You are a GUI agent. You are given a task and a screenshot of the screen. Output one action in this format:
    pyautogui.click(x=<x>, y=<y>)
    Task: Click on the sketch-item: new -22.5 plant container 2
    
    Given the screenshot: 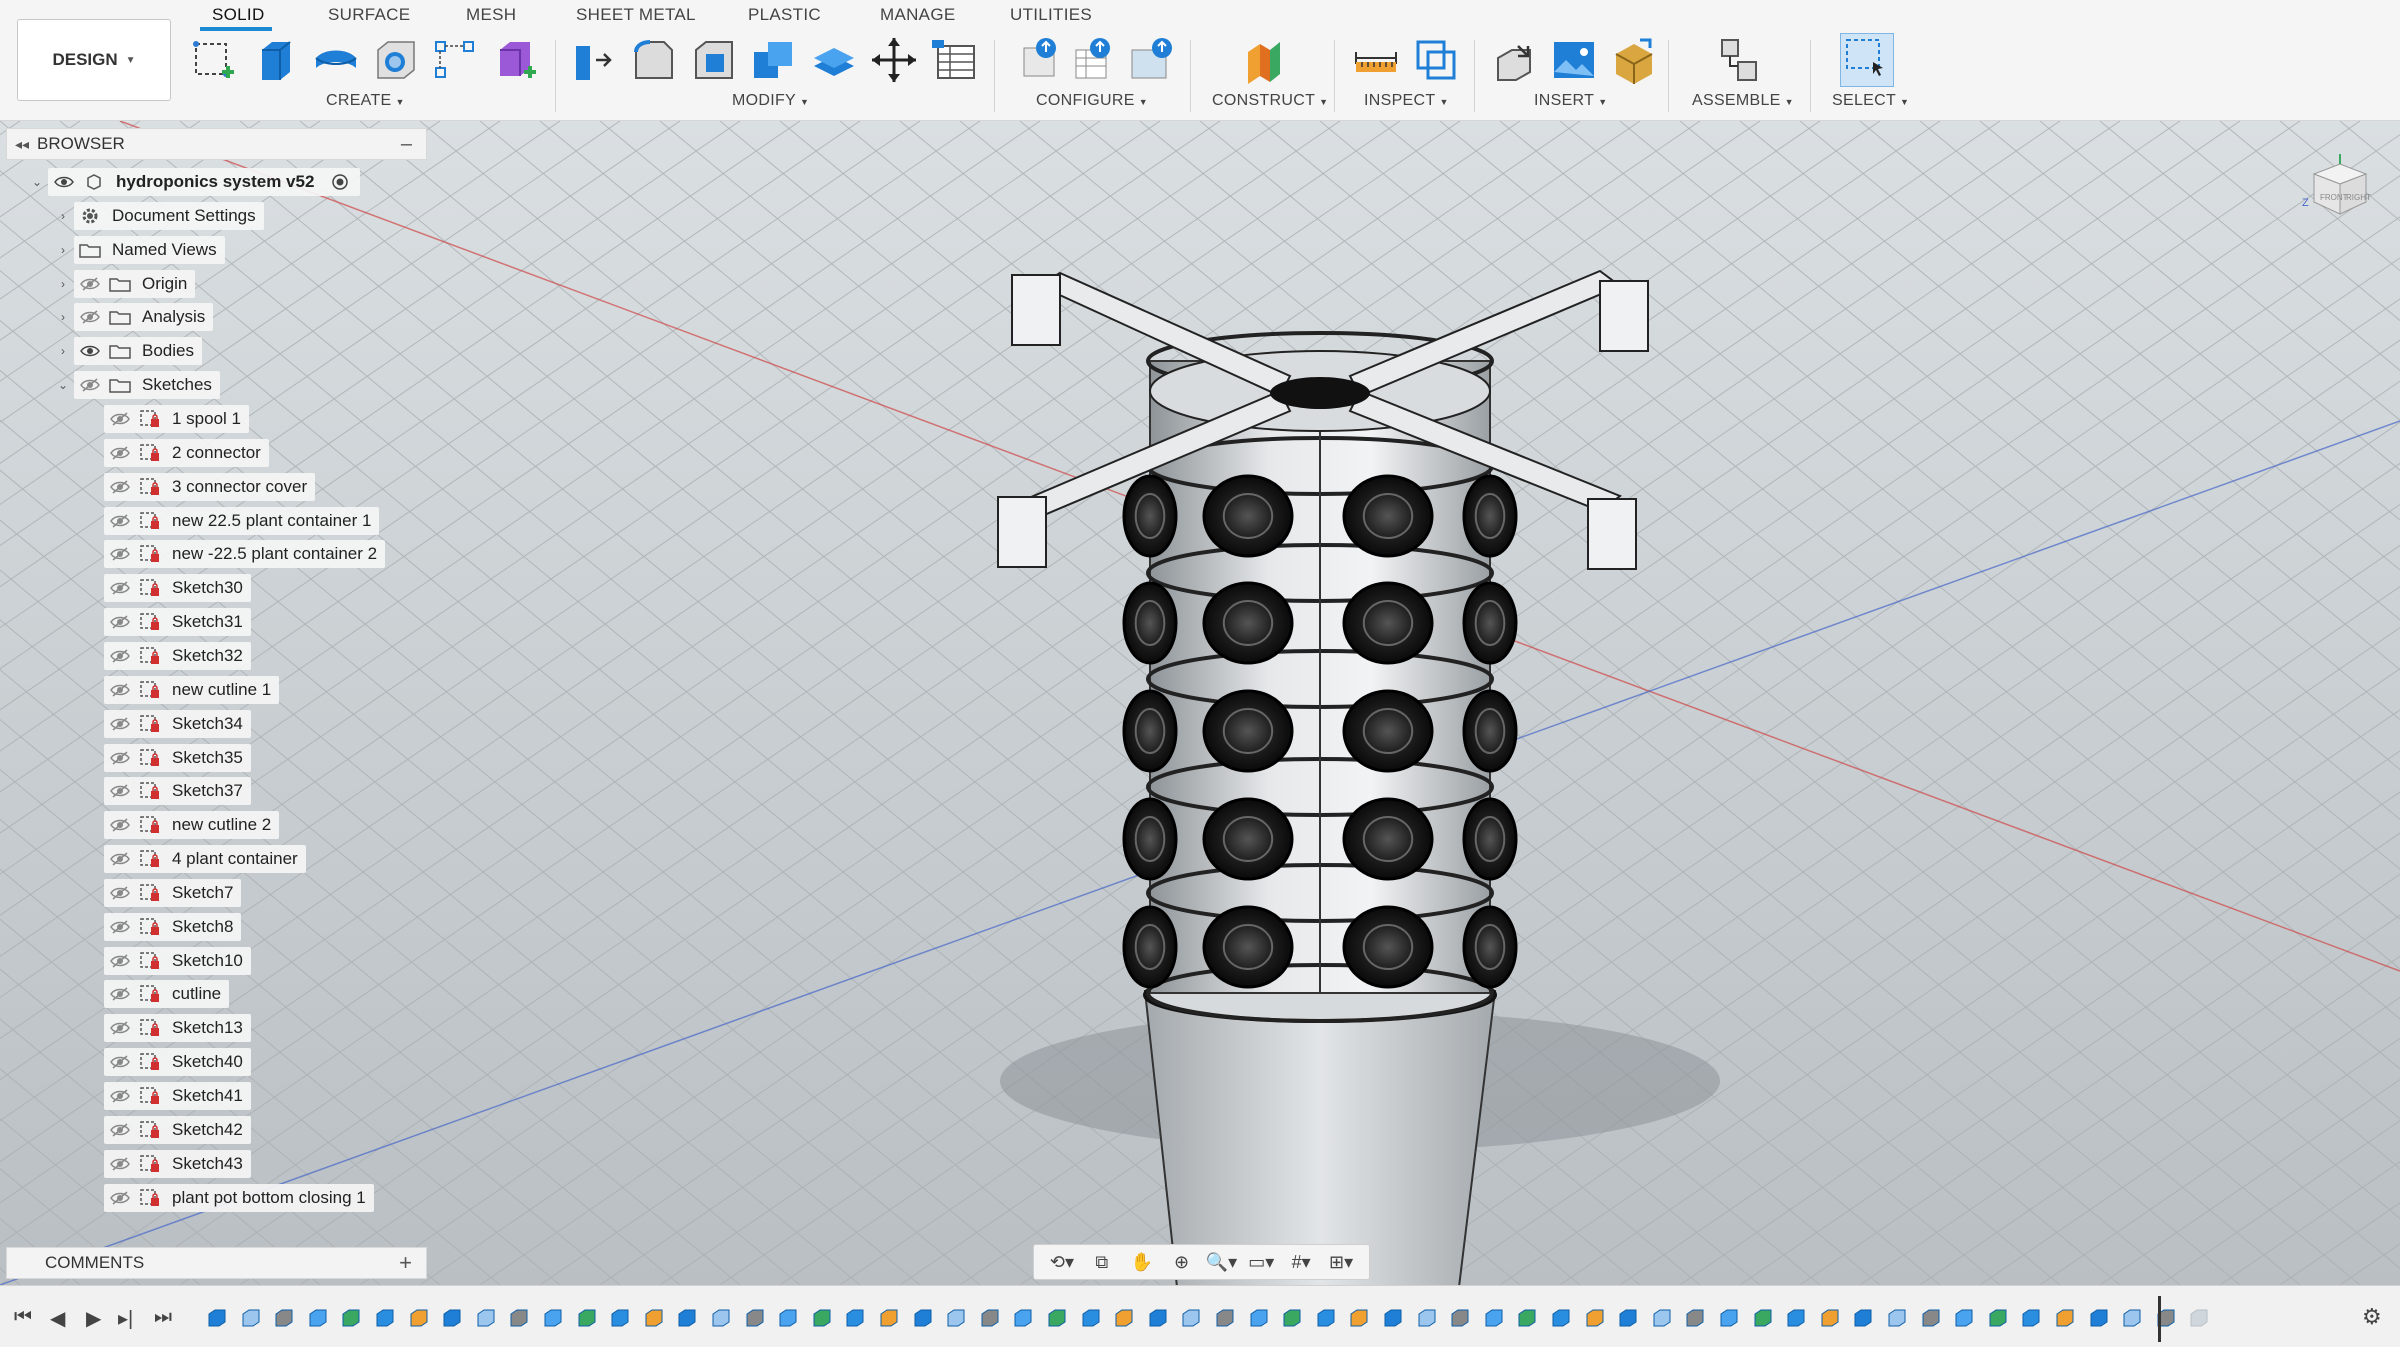 What is the action you would take?
    pyautogui.click(x=234, y=554)
    